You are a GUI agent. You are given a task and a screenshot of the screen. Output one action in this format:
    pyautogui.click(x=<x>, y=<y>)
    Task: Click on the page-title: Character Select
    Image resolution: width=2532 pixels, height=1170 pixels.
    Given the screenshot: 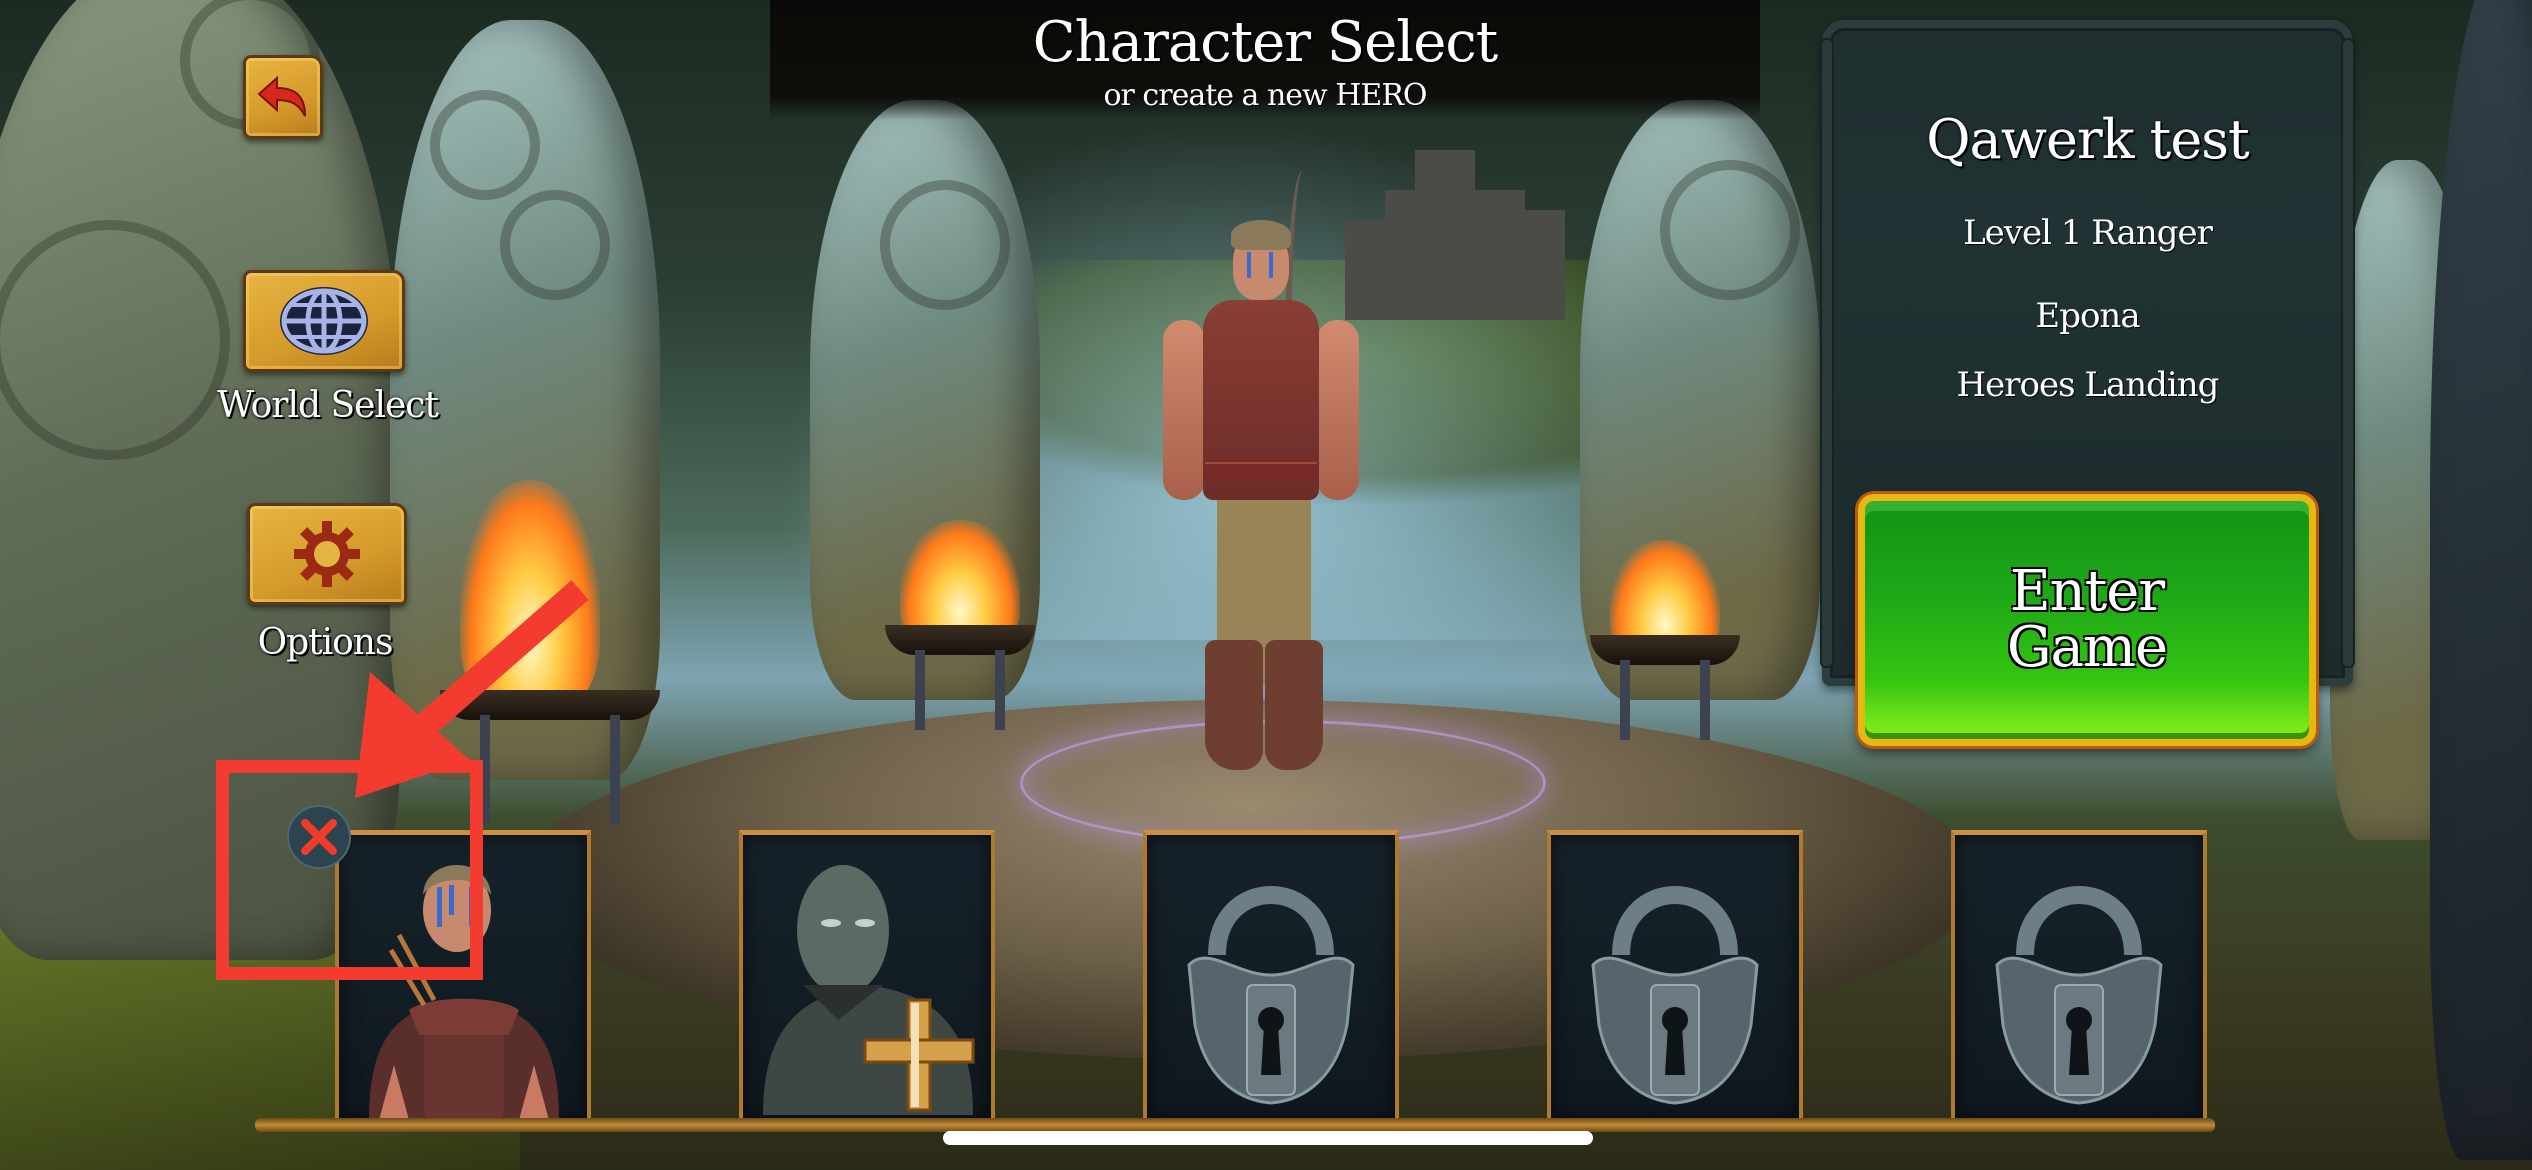 What is the action you would take?
    pyautogui.click(x=1265, y=42)
    